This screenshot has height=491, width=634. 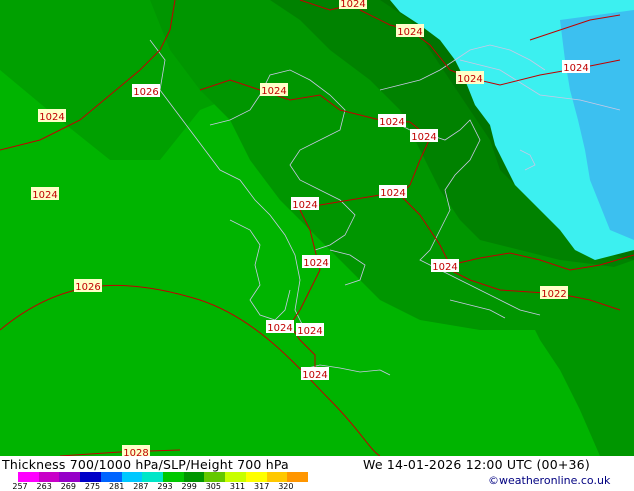 What do you see at coordinates (549, 480) in the screenshot?
I see `credit-link: ©weatheronline.co.uk` at bounding box center [549, 480].